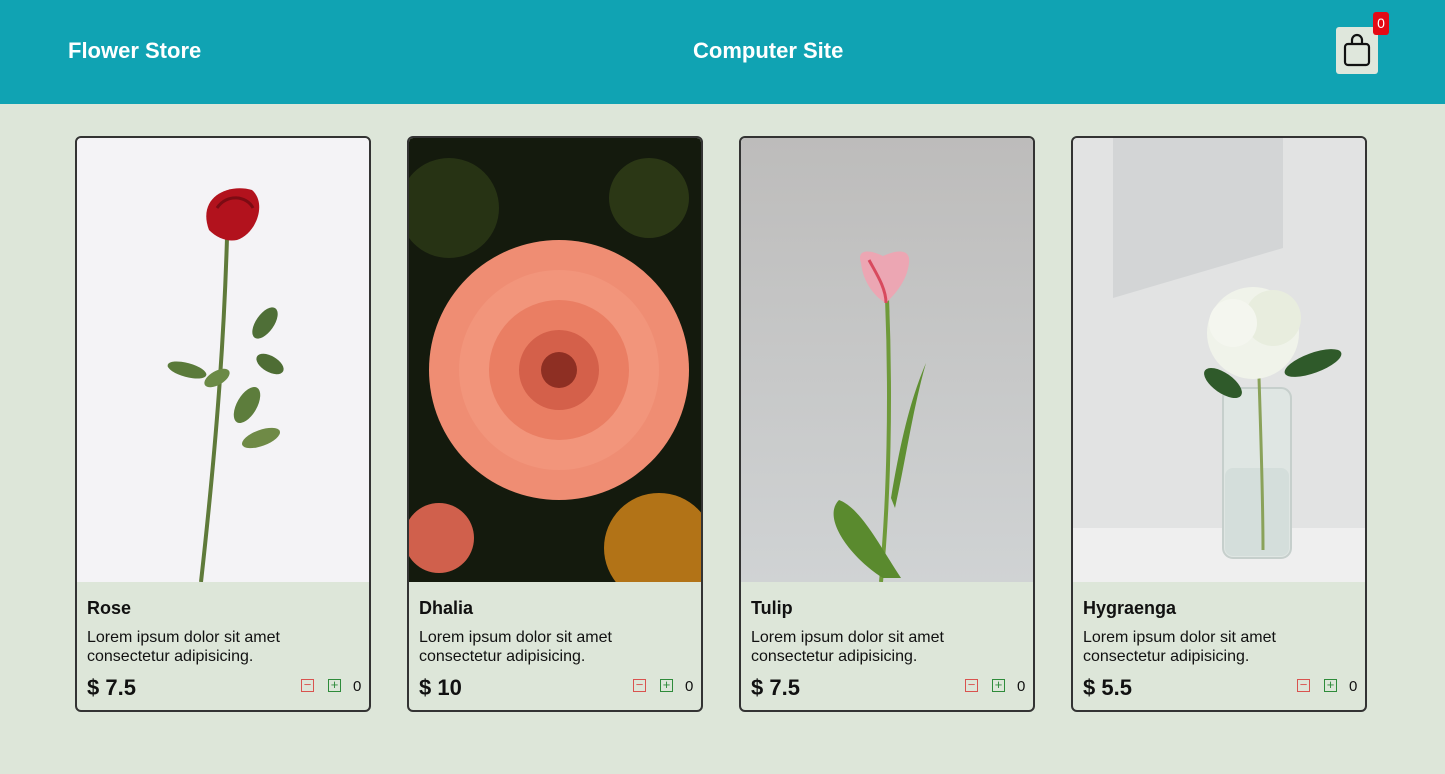 The image size is (1445, 774). I want to click on product-name: Rose, so click(109, 608).